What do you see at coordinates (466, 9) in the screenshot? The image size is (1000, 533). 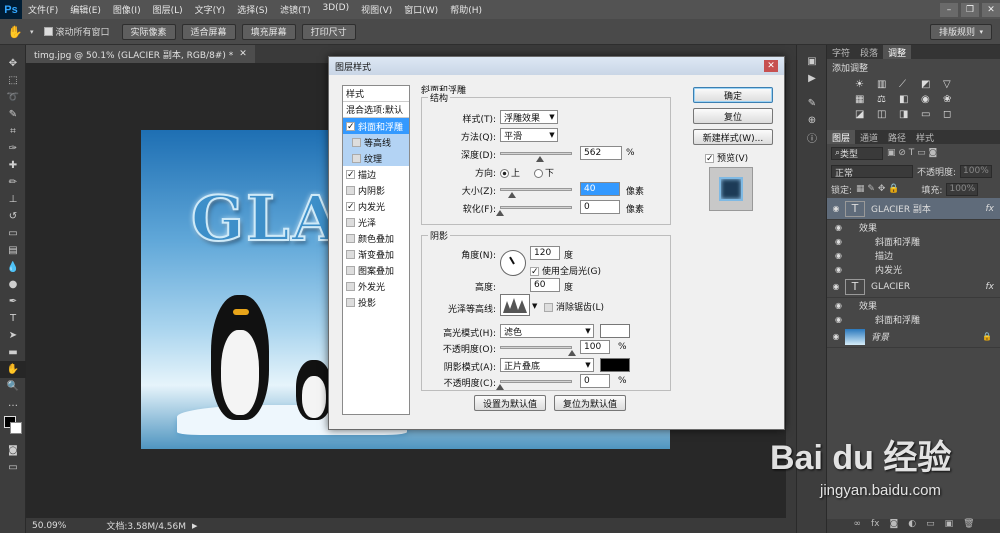 I see `menu-item: 帮助(H)` at bounding box center [466, 9].